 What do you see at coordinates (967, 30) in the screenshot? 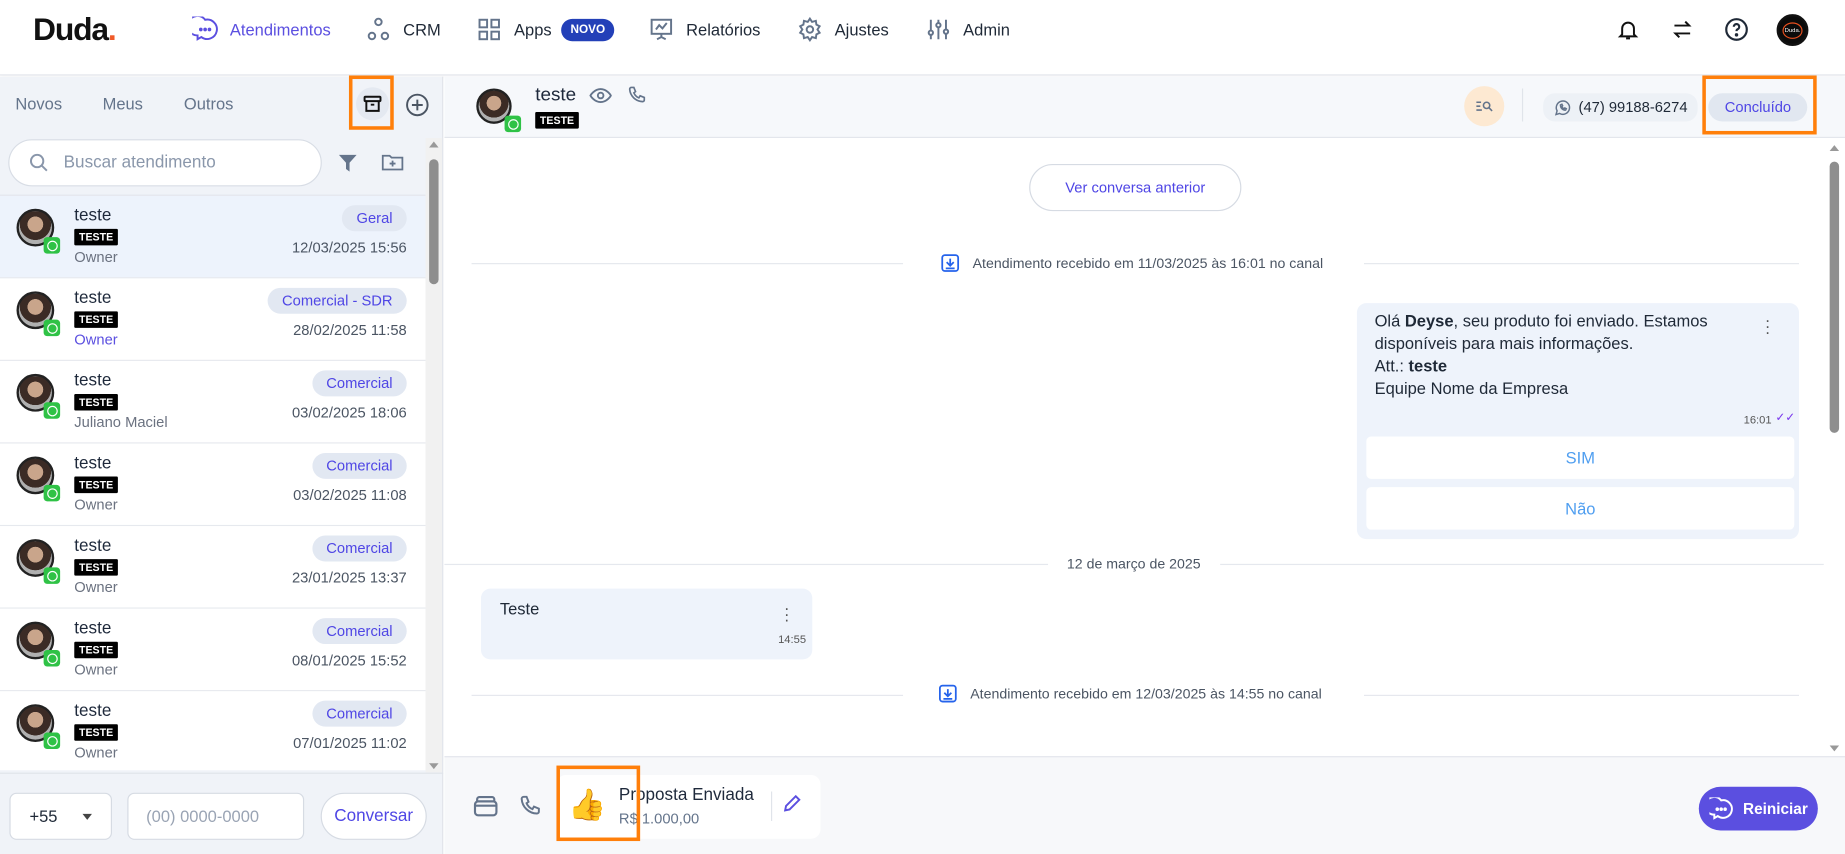
I see `nav-admin: Admin` at bounding box center [967, 30].